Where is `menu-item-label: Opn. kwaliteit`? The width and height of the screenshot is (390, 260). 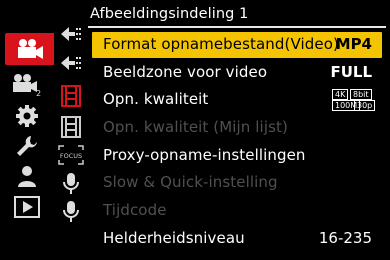
menu-item-label: Opn. kwaliteit is located at coordinates (156, 99).